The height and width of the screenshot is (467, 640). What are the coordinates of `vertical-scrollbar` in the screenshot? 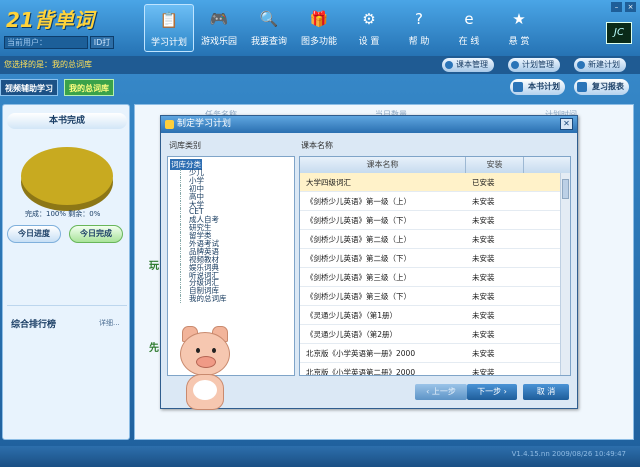 It's located at (565, 274).